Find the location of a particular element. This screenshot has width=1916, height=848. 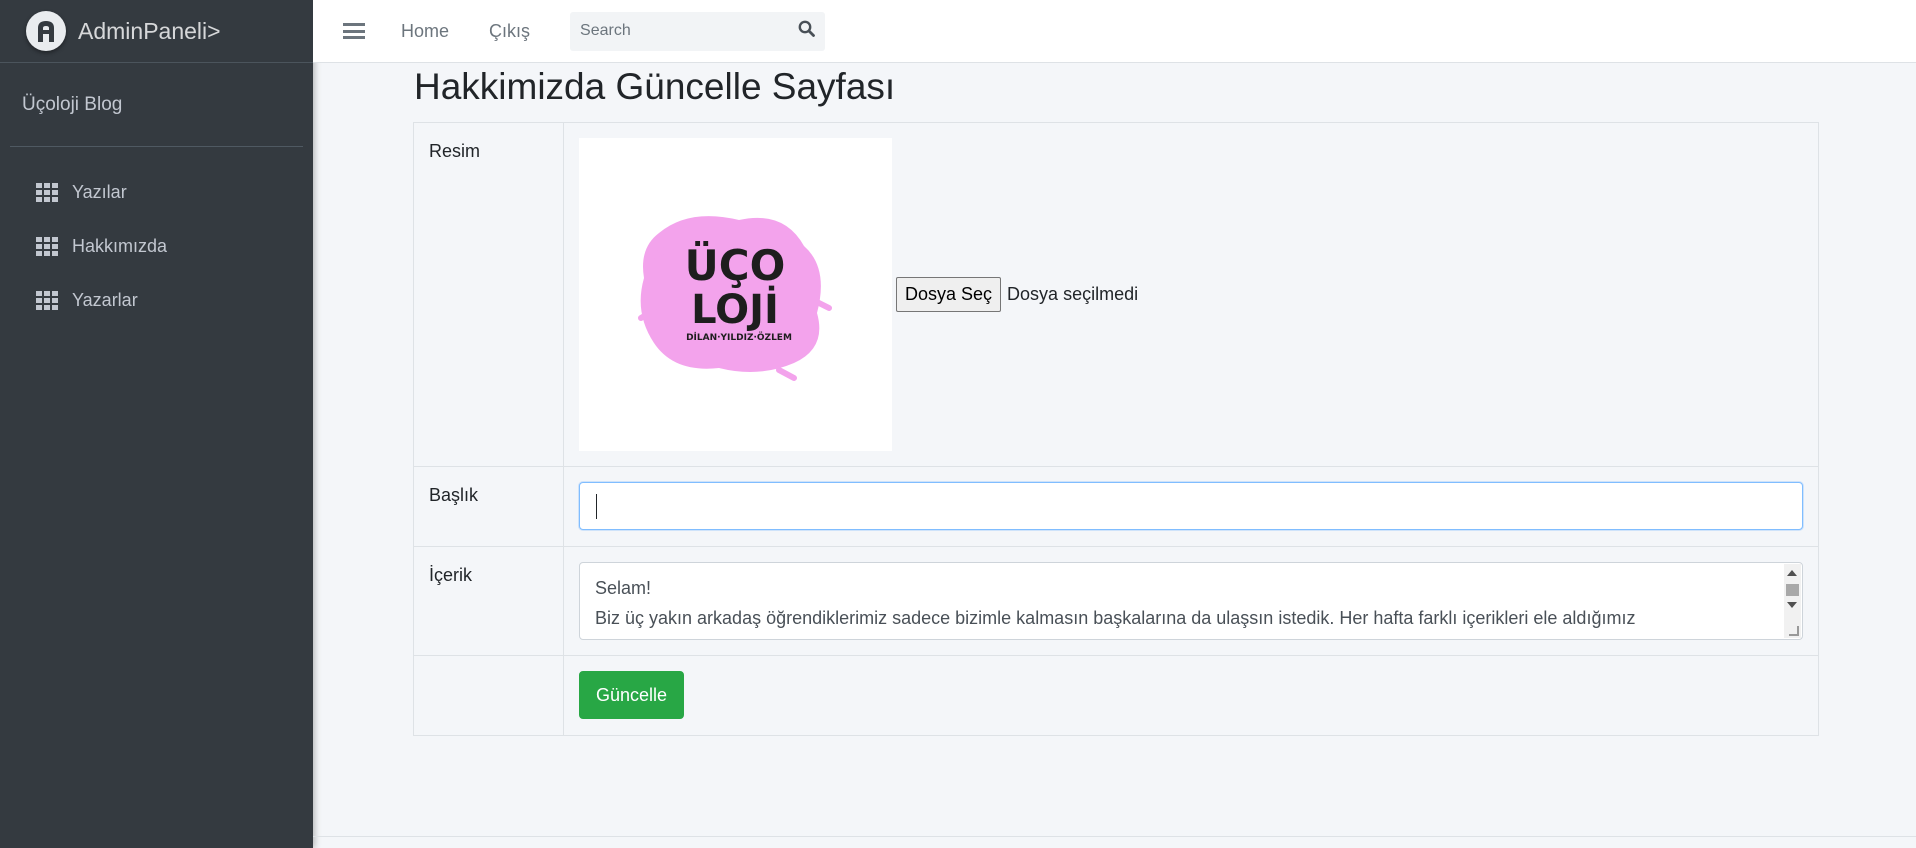

text-caret is located at coordinates (596, 506).